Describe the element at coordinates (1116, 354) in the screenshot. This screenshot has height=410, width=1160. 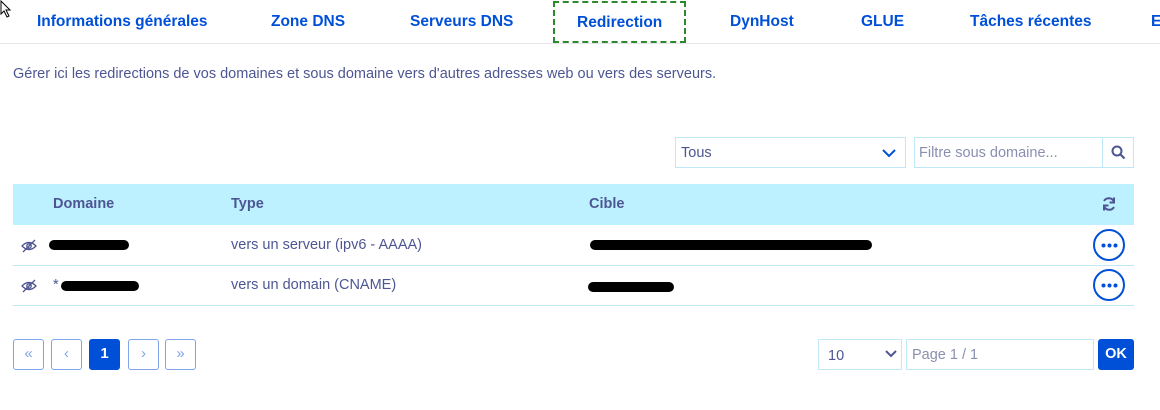
I see `go-to-page-button: OK` at that location.